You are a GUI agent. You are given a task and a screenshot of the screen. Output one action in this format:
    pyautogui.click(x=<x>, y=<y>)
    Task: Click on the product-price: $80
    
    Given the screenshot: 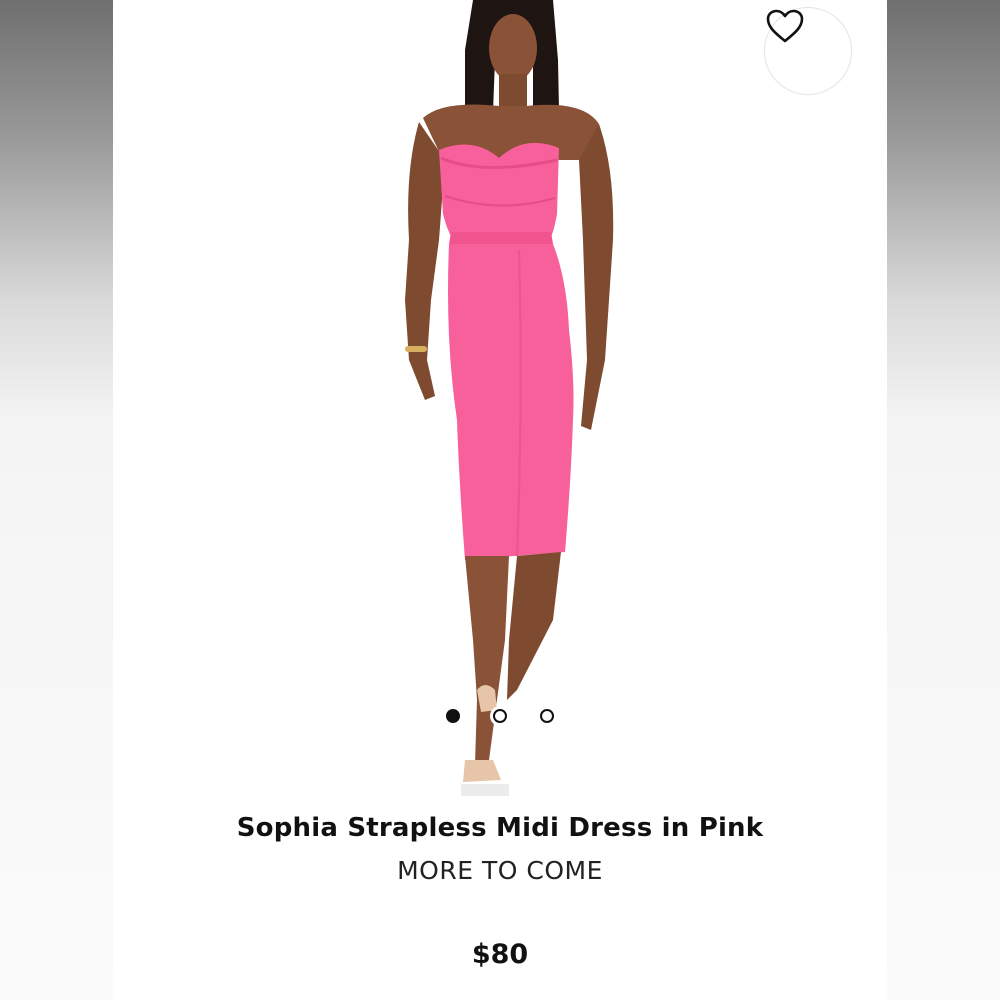 What is the action you would take?
    pyautogui.click(x=500, y=954)
    